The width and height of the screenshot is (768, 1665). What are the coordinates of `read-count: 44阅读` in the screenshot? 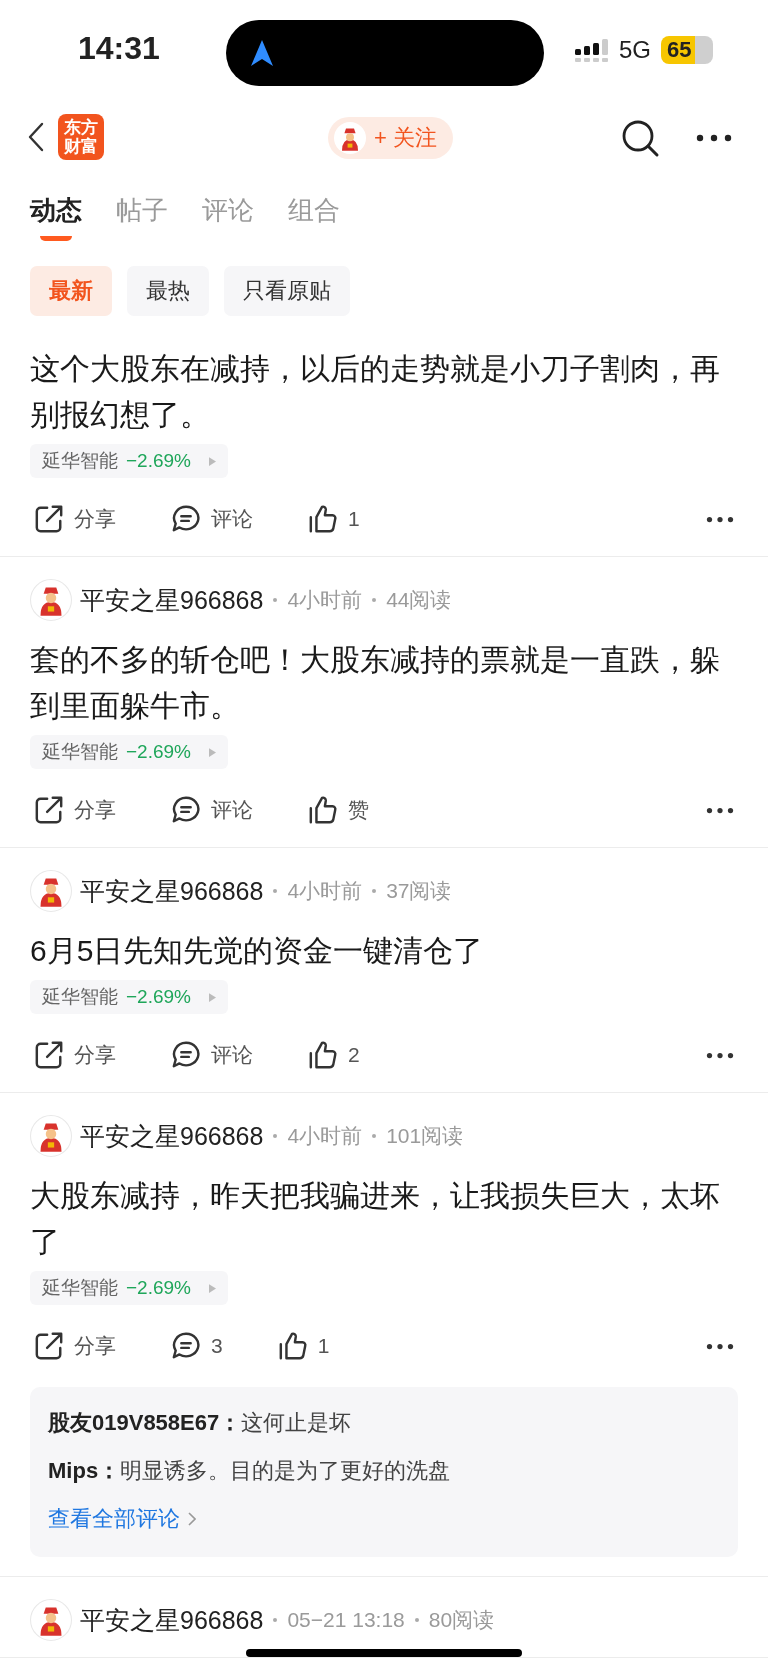 It's located at (419, 600).